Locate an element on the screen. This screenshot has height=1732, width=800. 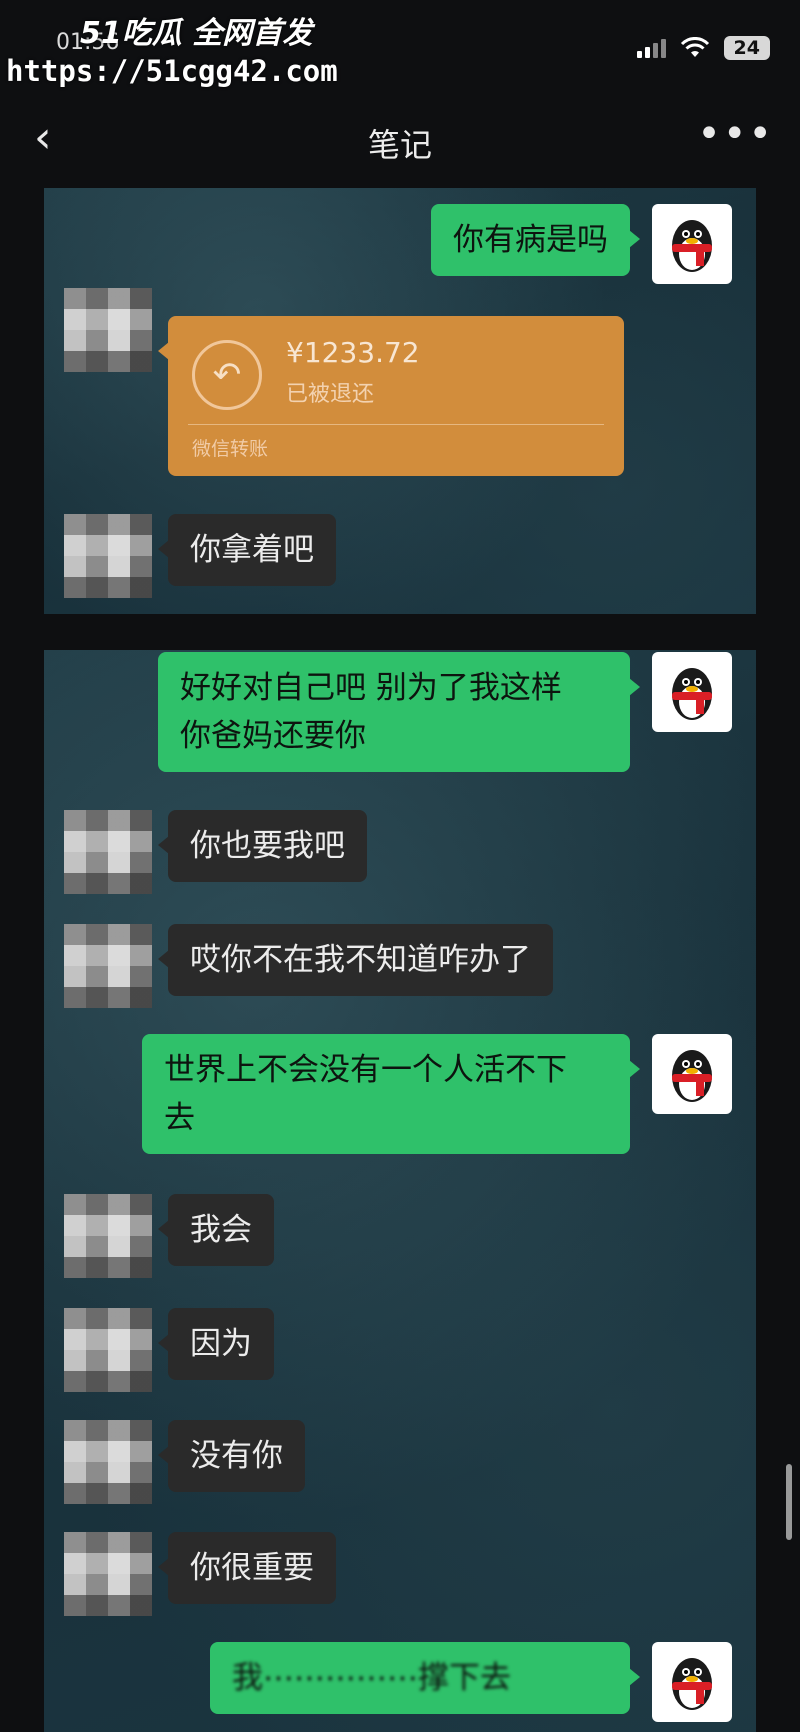
transfer-amount: ¥1233.72 is located at coordinates (353, 352).